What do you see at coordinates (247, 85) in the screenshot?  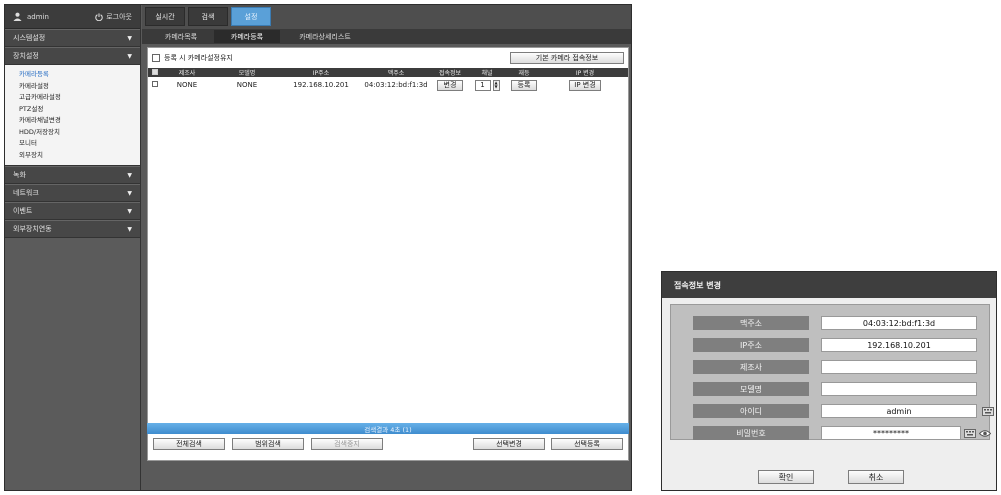 I see `cell-model: NONE` at bounding box center [247, 85].